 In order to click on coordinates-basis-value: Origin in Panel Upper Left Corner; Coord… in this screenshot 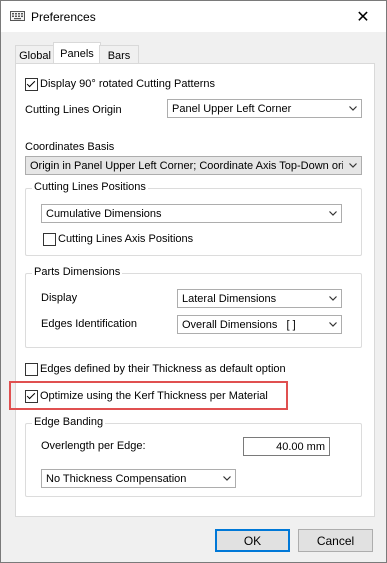, I will do `click(186, 166)`.